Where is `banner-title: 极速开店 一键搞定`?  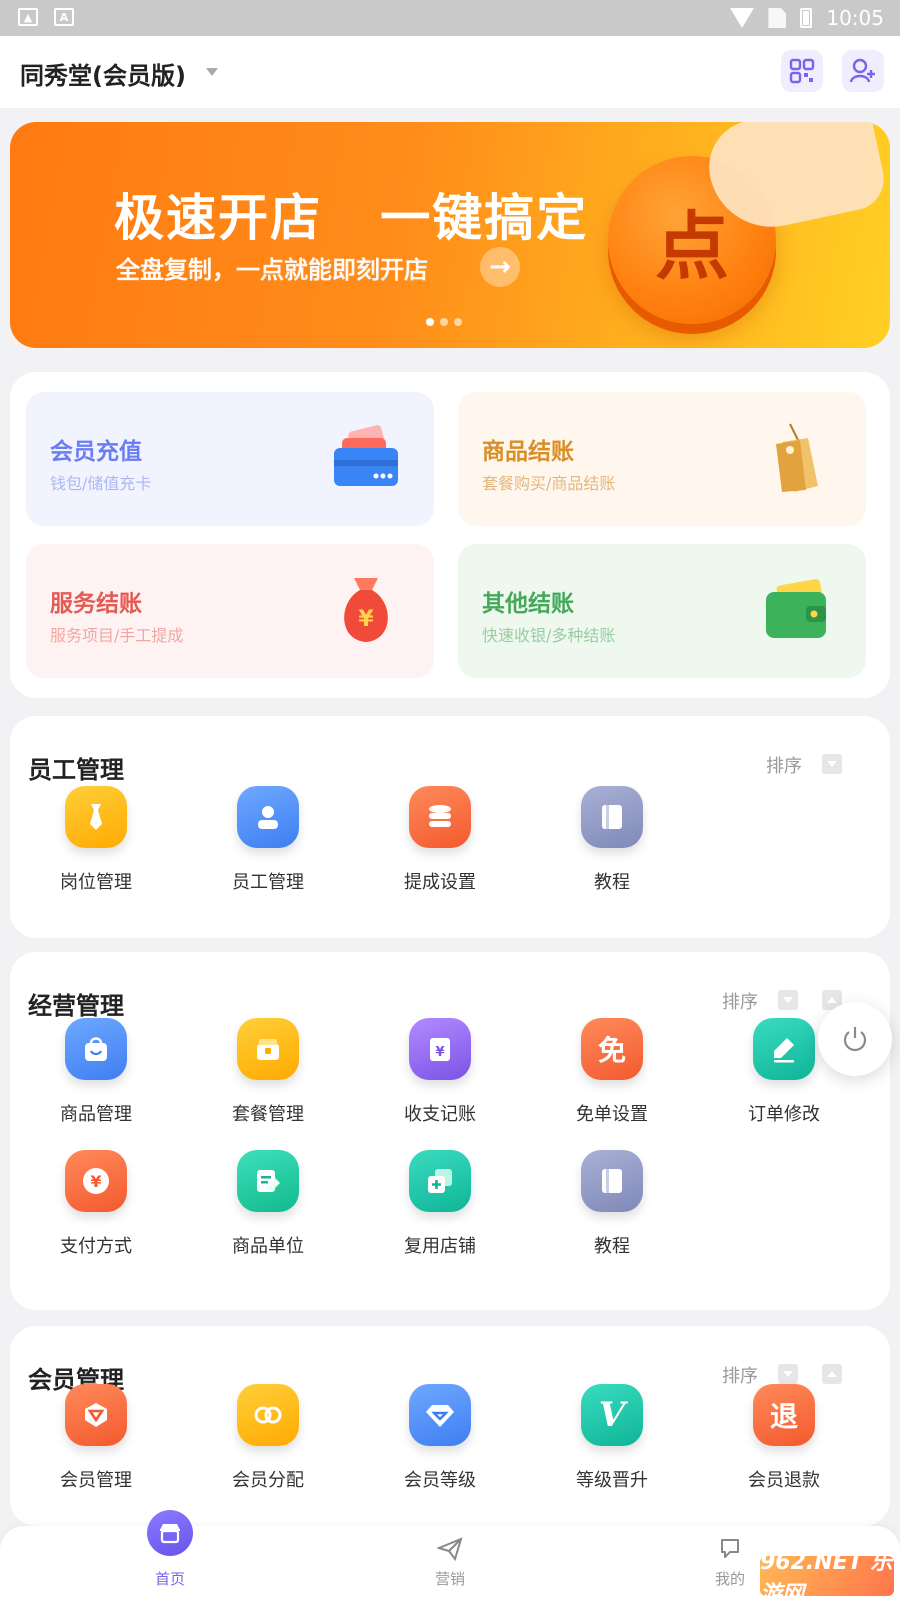 banner-title: 极速开店 一键搞定 is located at coordinates (351, 218).